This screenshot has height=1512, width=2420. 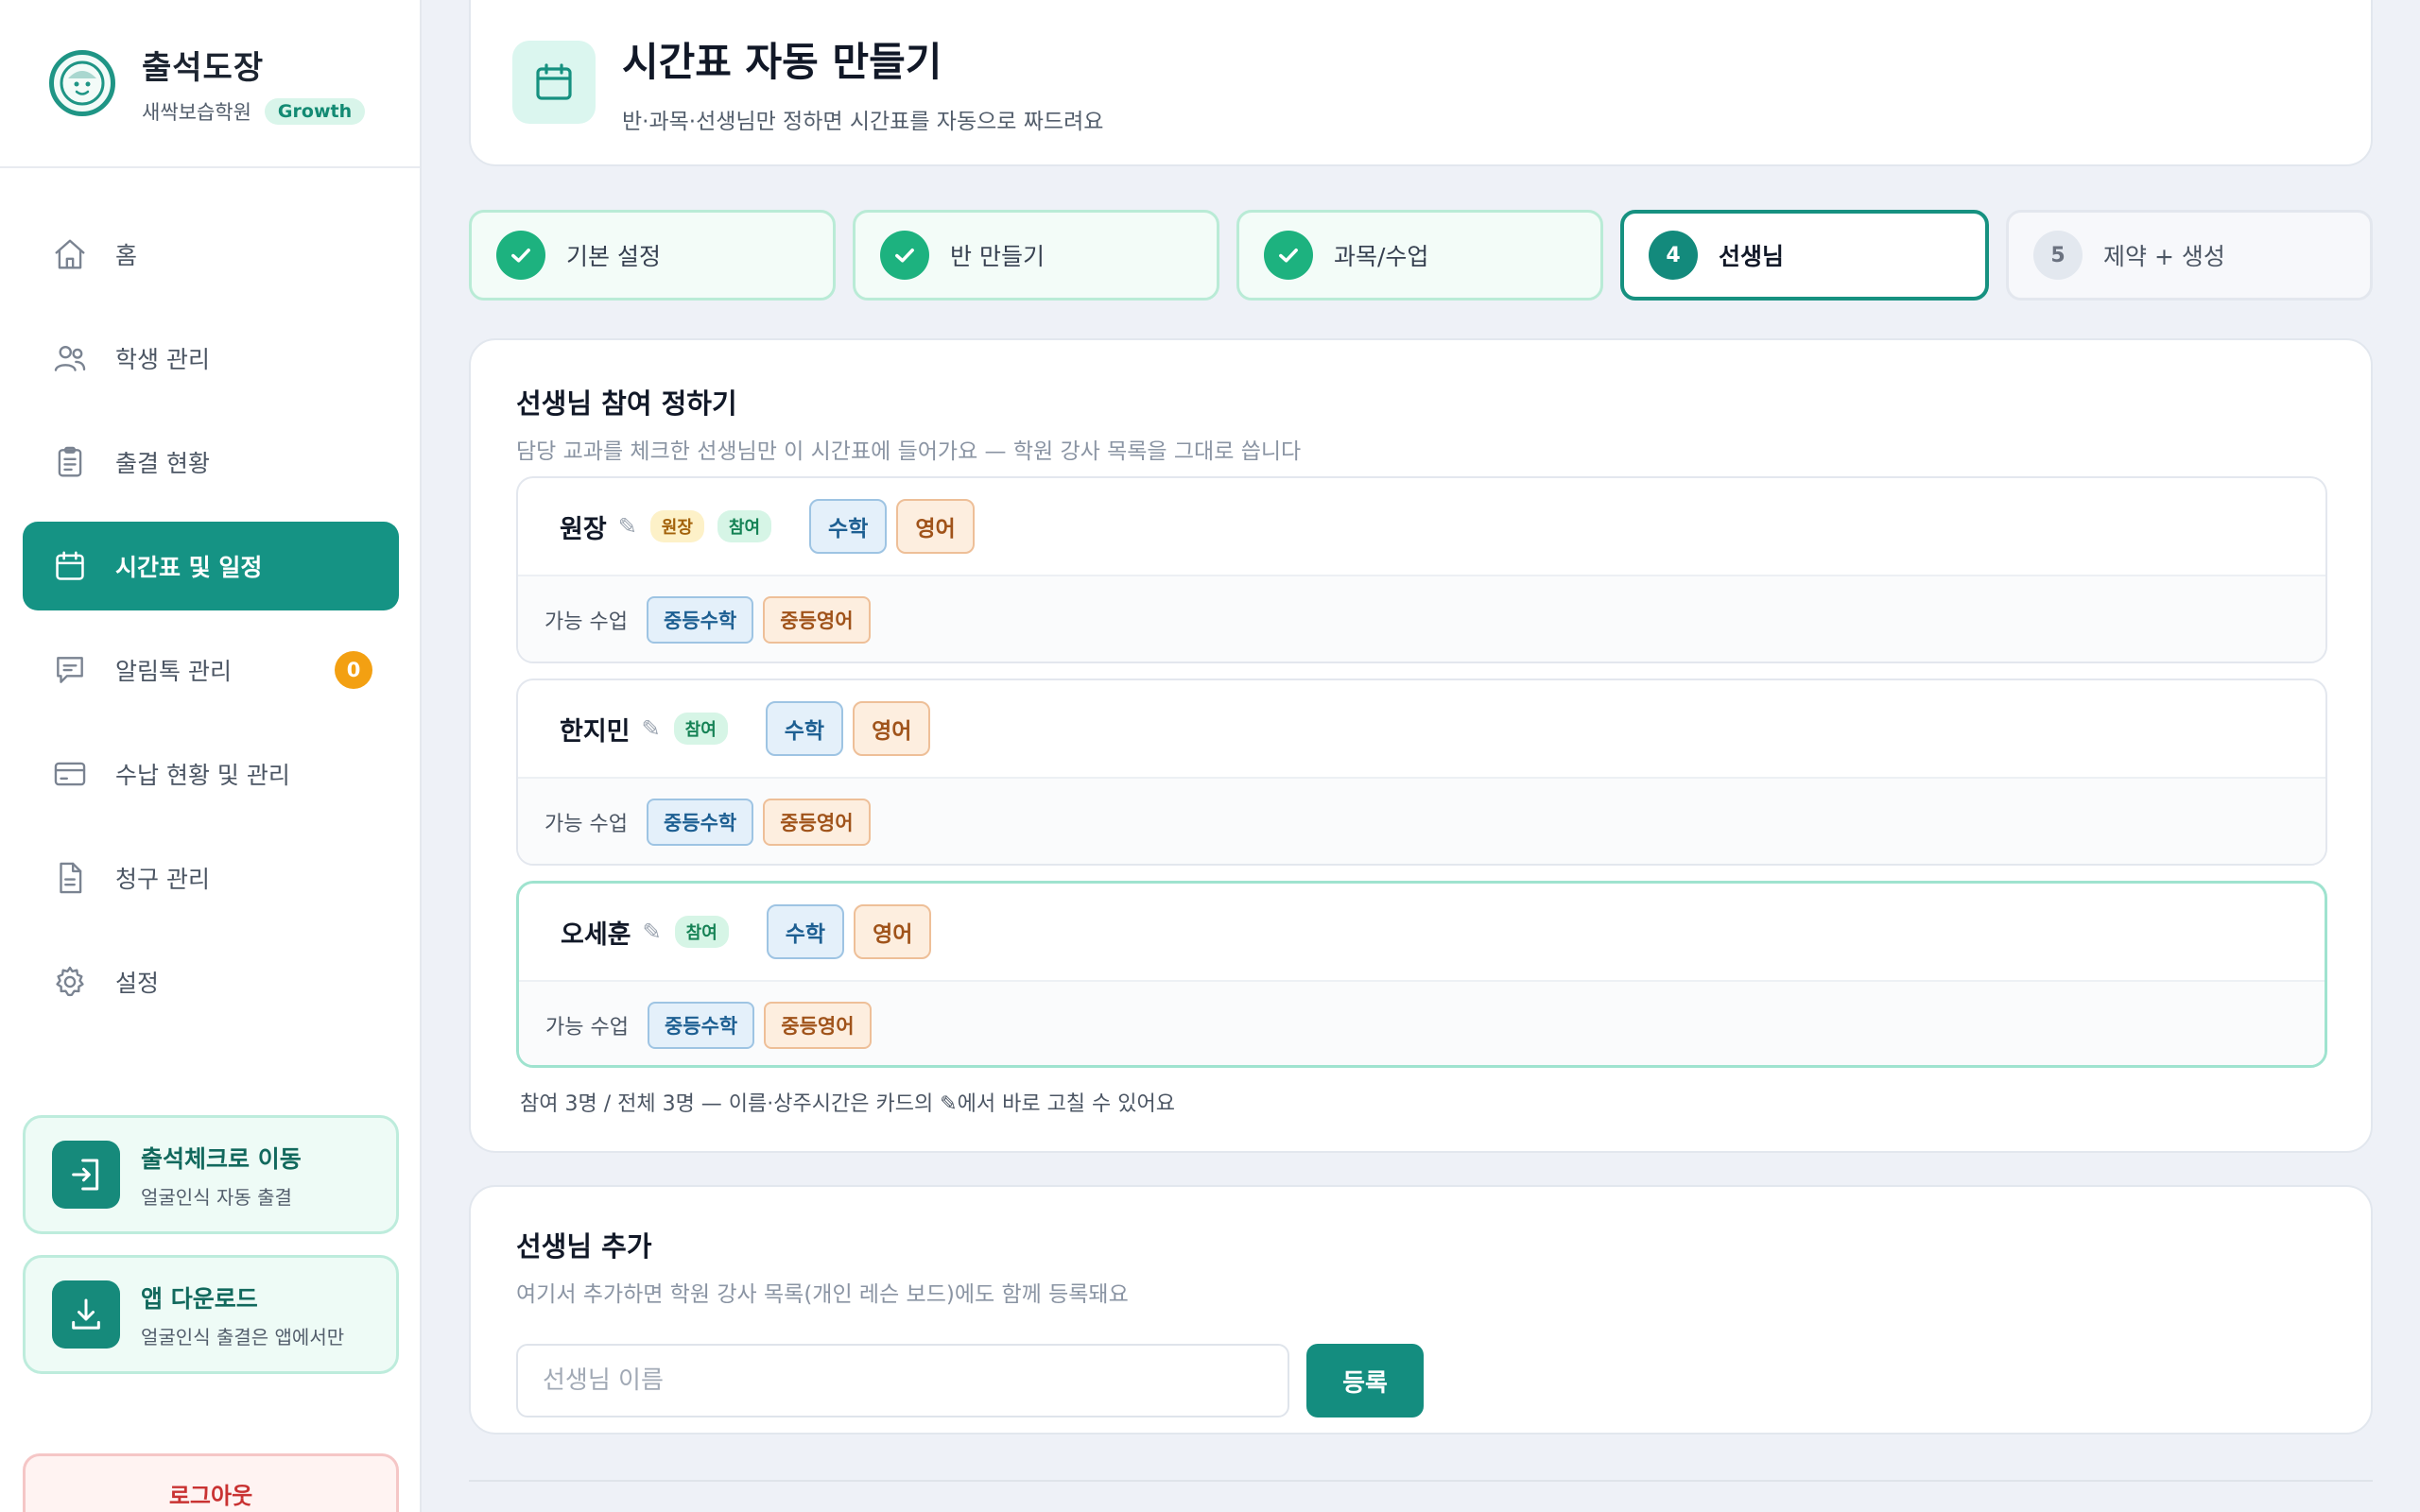 I want to click on sidebar-item-label: 청구 관리, so click(x=162, y=879).